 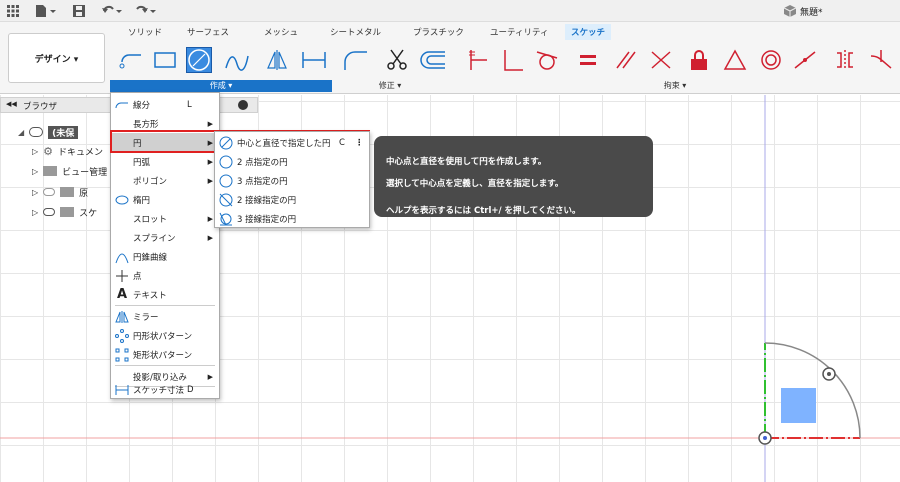 What do you see at coordinates (226, 162) in the screenshot?
I see `two-point-circle-icon` at bounding box center [226, 162].